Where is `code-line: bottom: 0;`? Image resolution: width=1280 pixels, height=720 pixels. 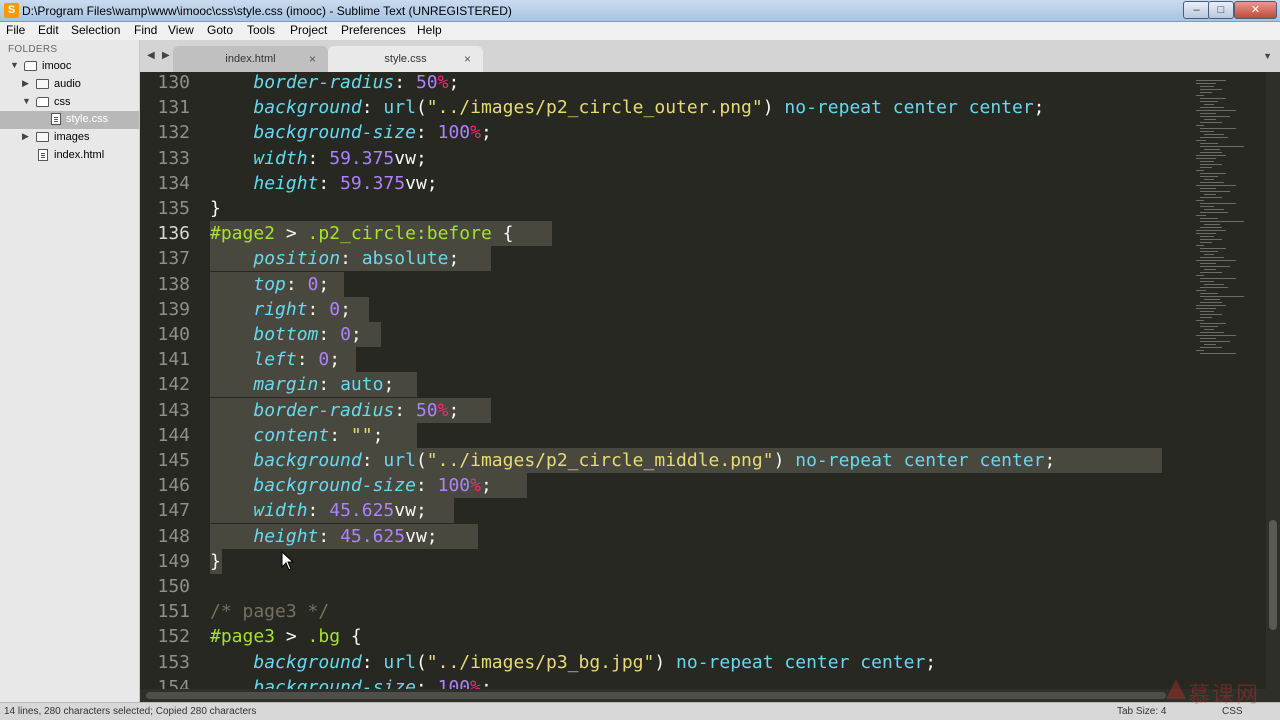
code-line: bottom: 0; is located at coordinates (286, 334).